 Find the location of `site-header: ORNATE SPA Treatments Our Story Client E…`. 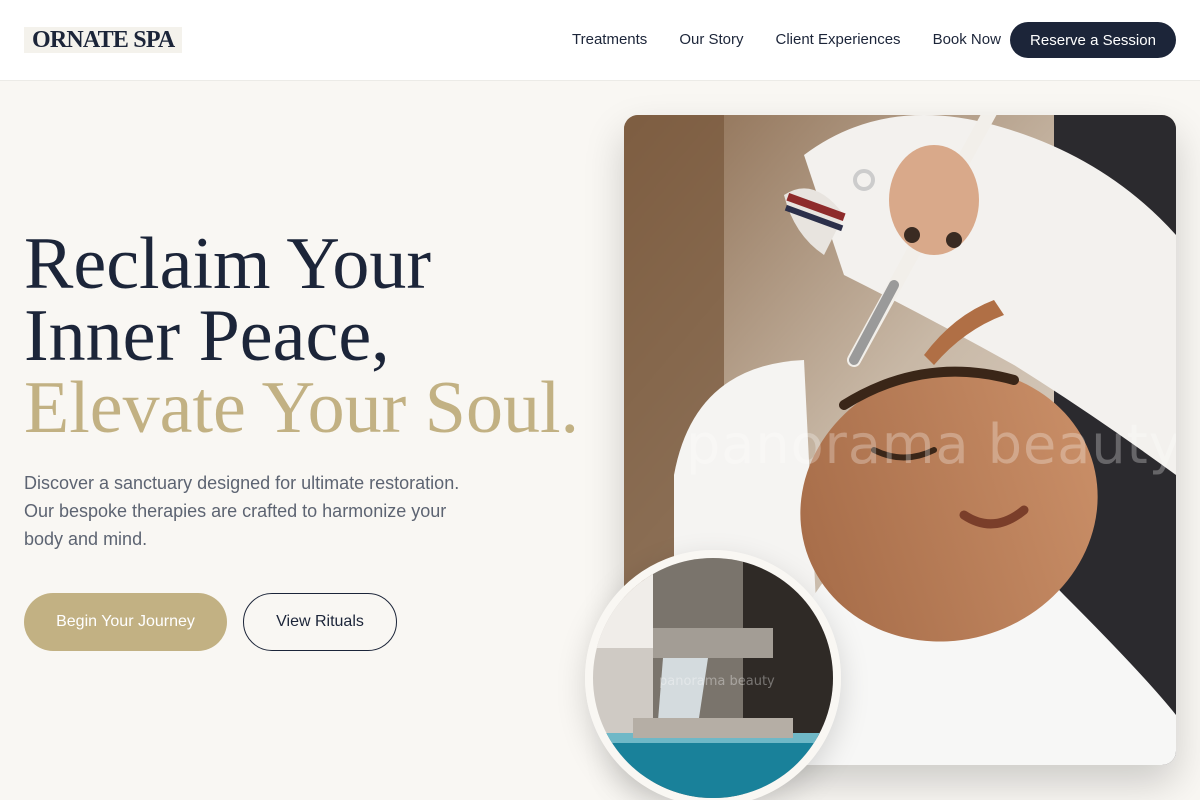

site-header: ORNATE SPA Treatments Our Story Client E… is located at coordinates (600, 40).